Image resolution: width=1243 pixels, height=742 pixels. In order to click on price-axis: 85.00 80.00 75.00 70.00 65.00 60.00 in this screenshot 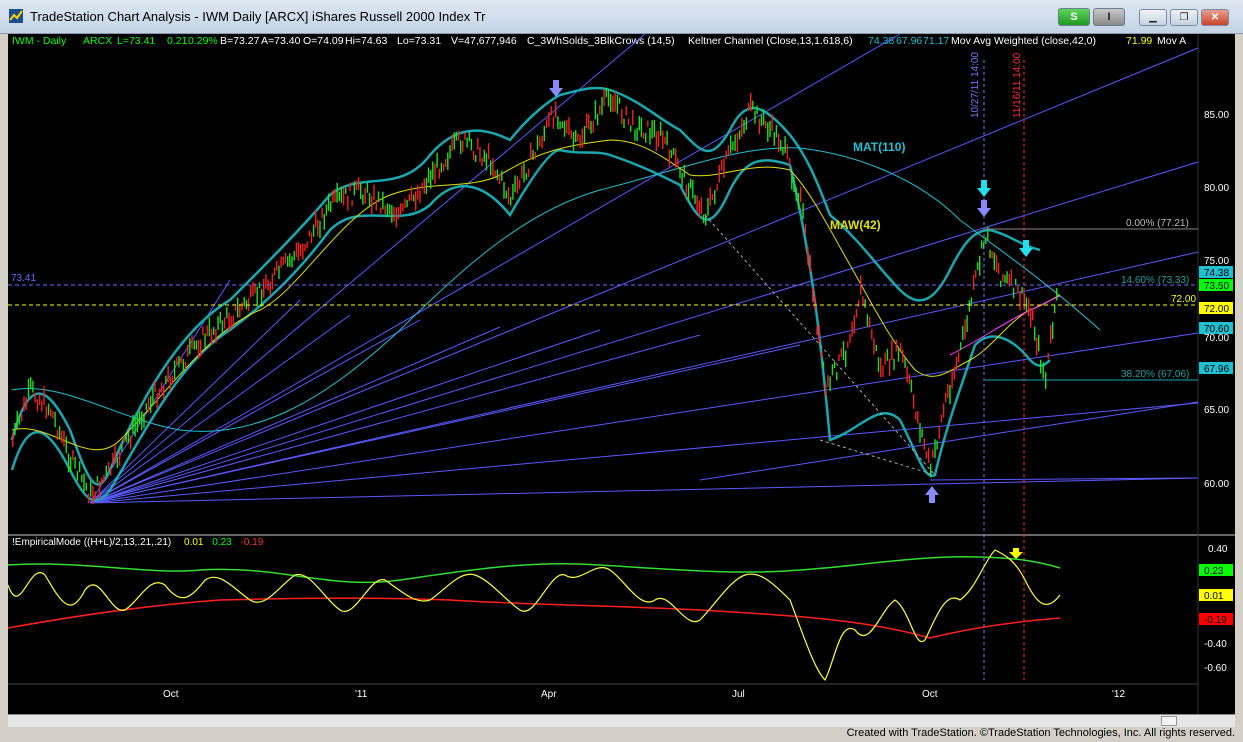, I will do `click(1216, 300)`.